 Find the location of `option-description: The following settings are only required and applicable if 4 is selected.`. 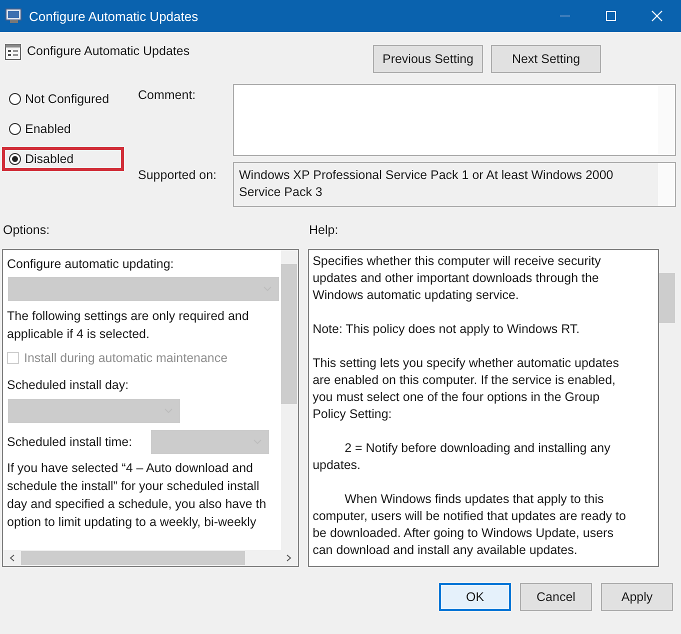

option-description: The following settings are only required and applicable if 4 is selected. is located at coordinates (128, 325).